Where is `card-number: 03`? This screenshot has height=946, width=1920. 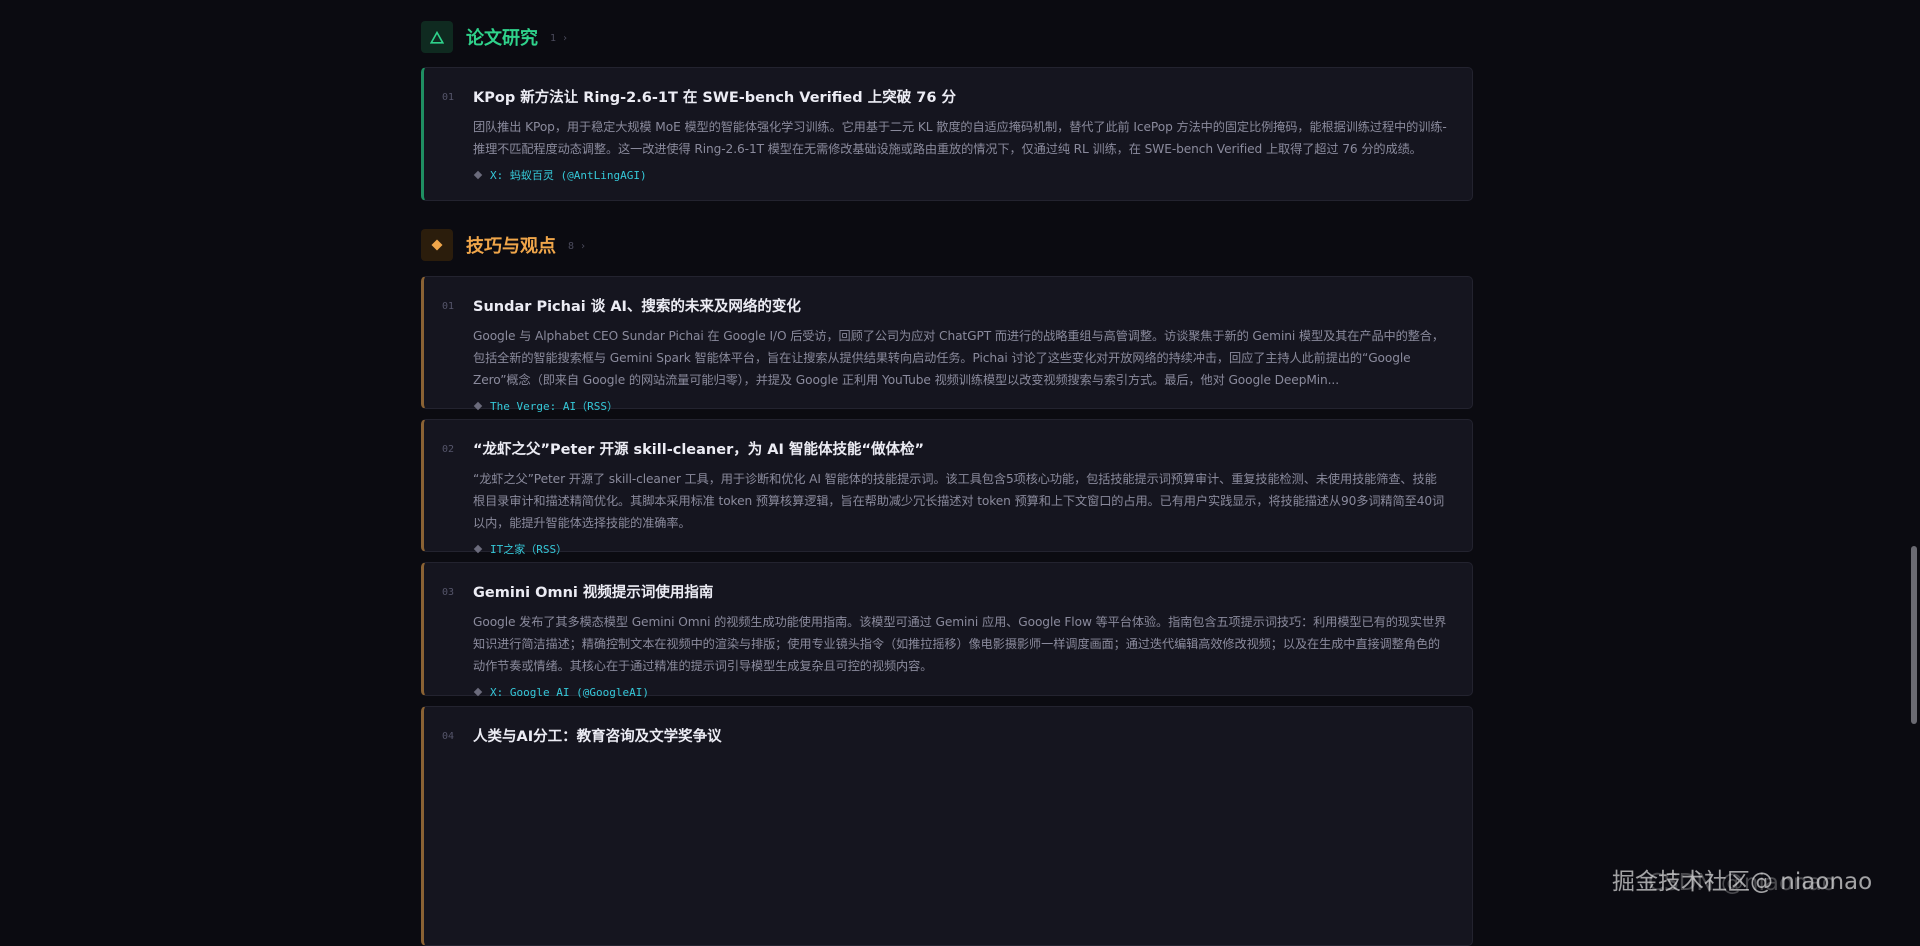 card-number: 03 is located at coordinates (448, 592).